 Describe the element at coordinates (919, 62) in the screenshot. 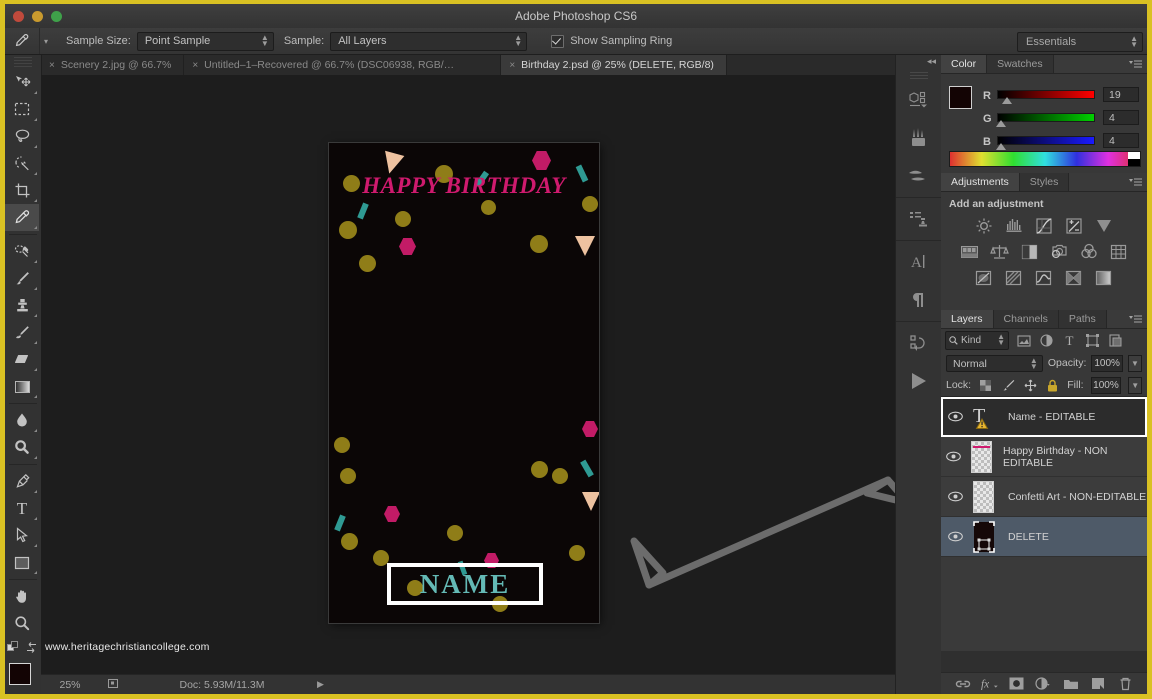

I see `collapse-panels-icon: ◂◂` at that location.